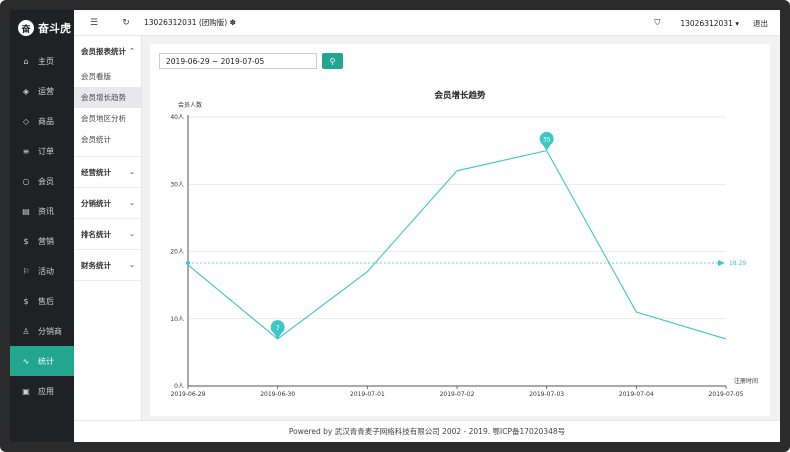 Image resolution: width=790 pixels, height=452 pixels. What do you see at coordinates (46, 91) in the screenshot?
I see `sidebar-item-label: 运营` at bounding box center [46, 91].